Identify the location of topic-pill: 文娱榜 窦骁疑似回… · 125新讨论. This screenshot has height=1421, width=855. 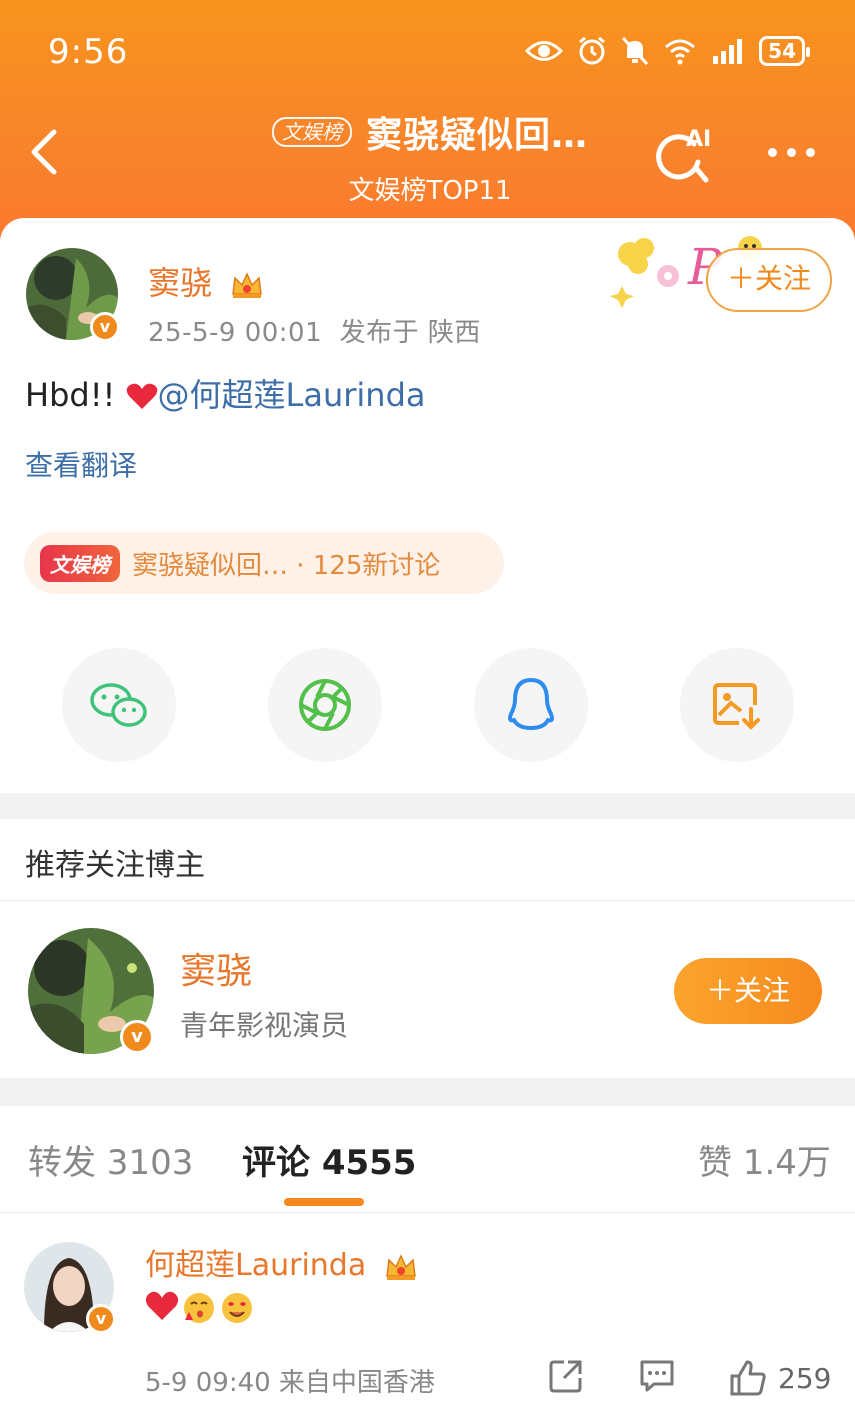
(264, 563).